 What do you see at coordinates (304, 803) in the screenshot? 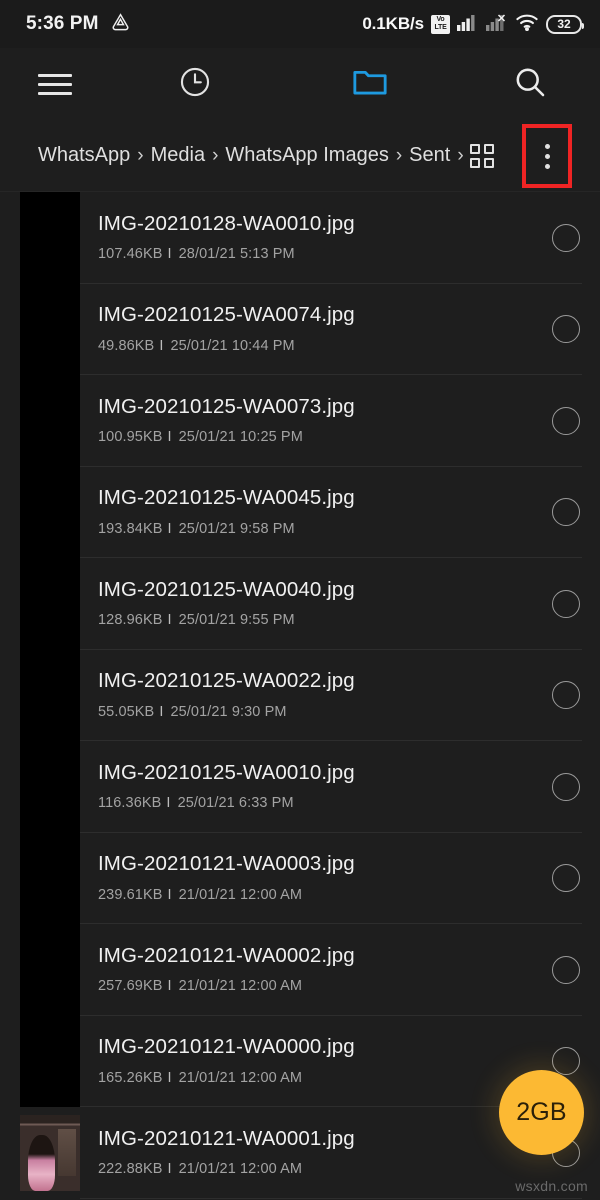
I see `file-meta: 116.36KB I 25/01/21 6:33 PM` at bounding box center [304, 803].